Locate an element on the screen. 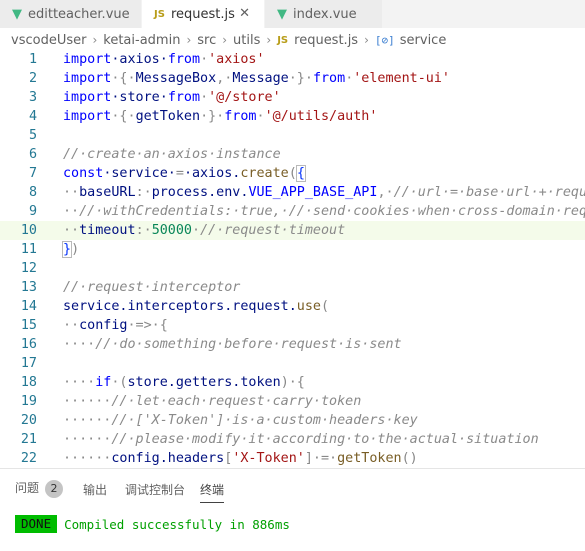 The height and width of the screenshot is (551, 585). code-line: 15 ··config·=>·{ is located at coordinates (292, 325).